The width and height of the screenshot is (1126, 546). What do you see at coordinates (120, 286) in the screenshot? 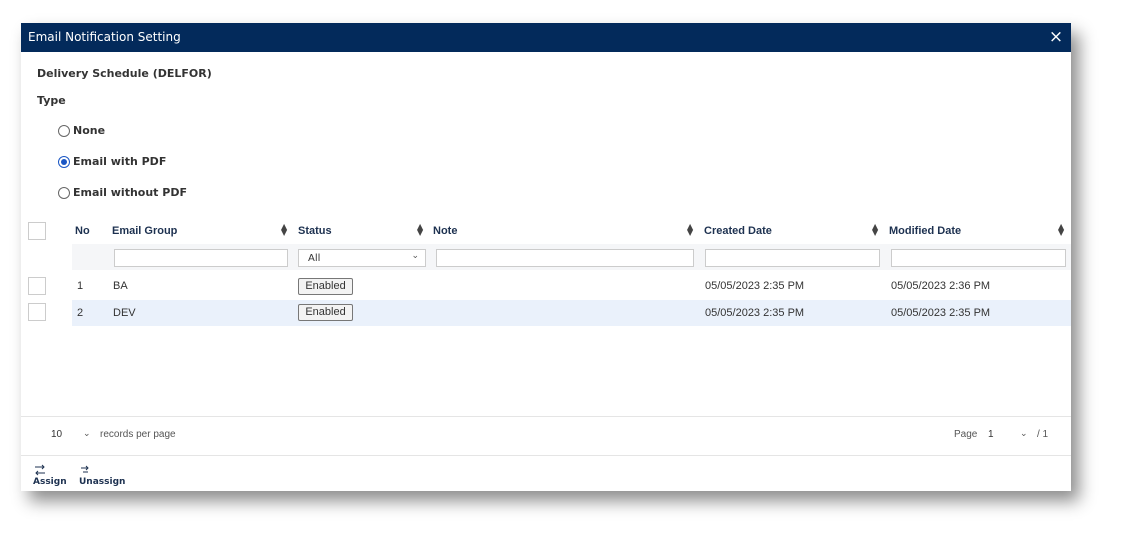
I see `row-email-group: BA` at bounding box center [120, 286].